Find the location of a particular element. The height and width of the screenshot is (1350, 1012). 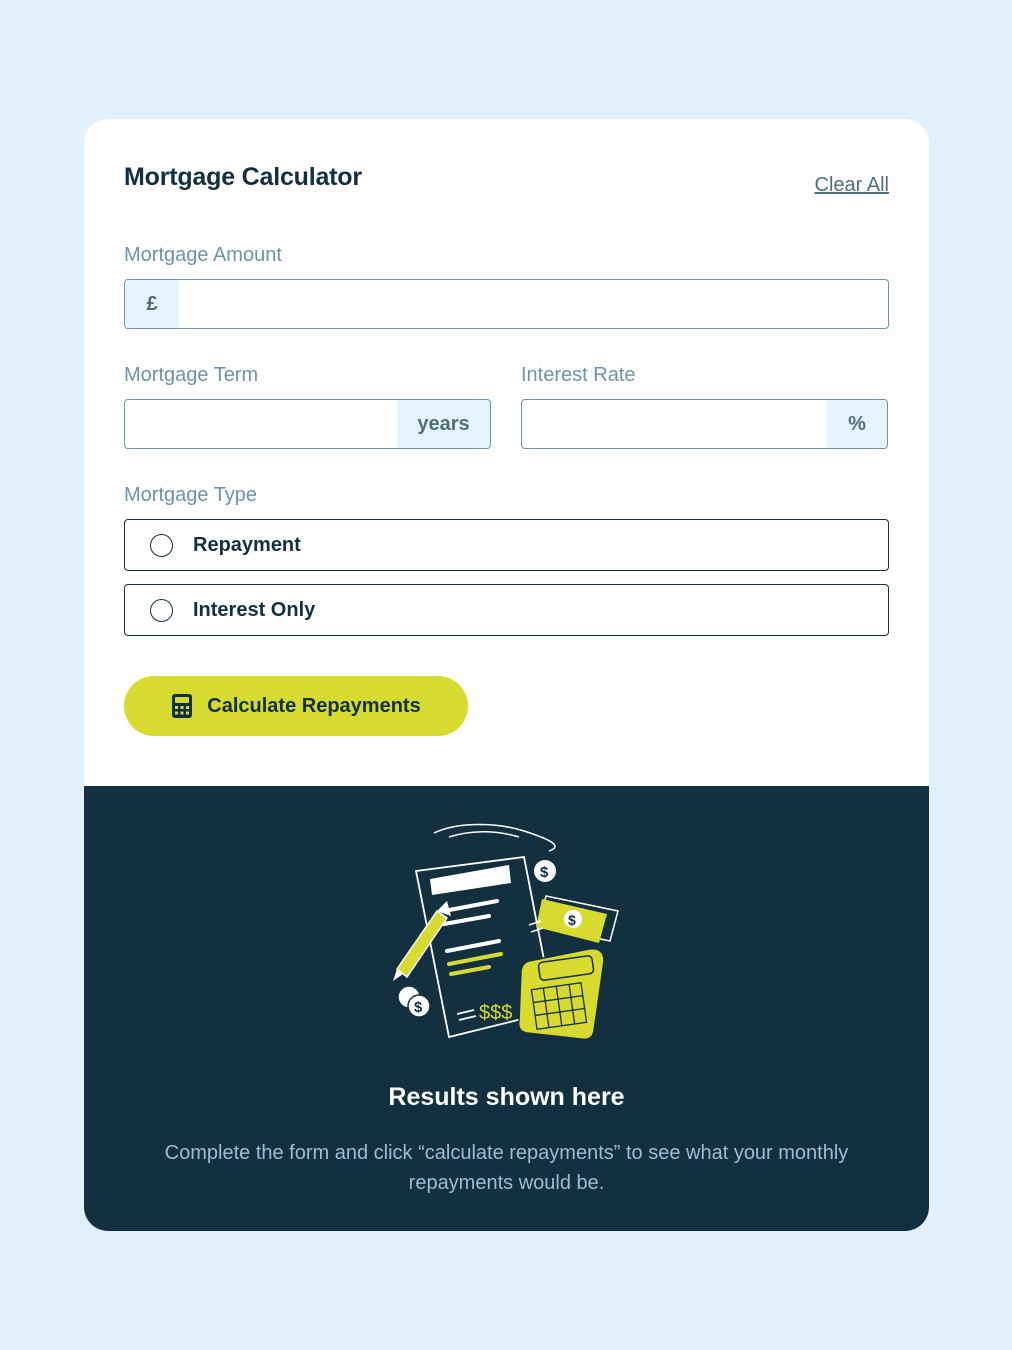

mortgage-amount-field: £ is located at coordinates (506, 304).